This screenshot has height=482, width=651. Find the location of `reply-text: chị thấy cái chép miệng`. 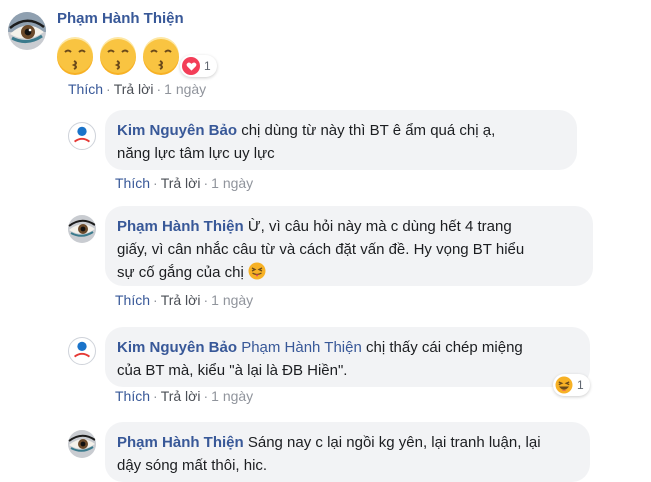

reply-text: chị thấy cái chép miệng is located at coordinates (444, 347).